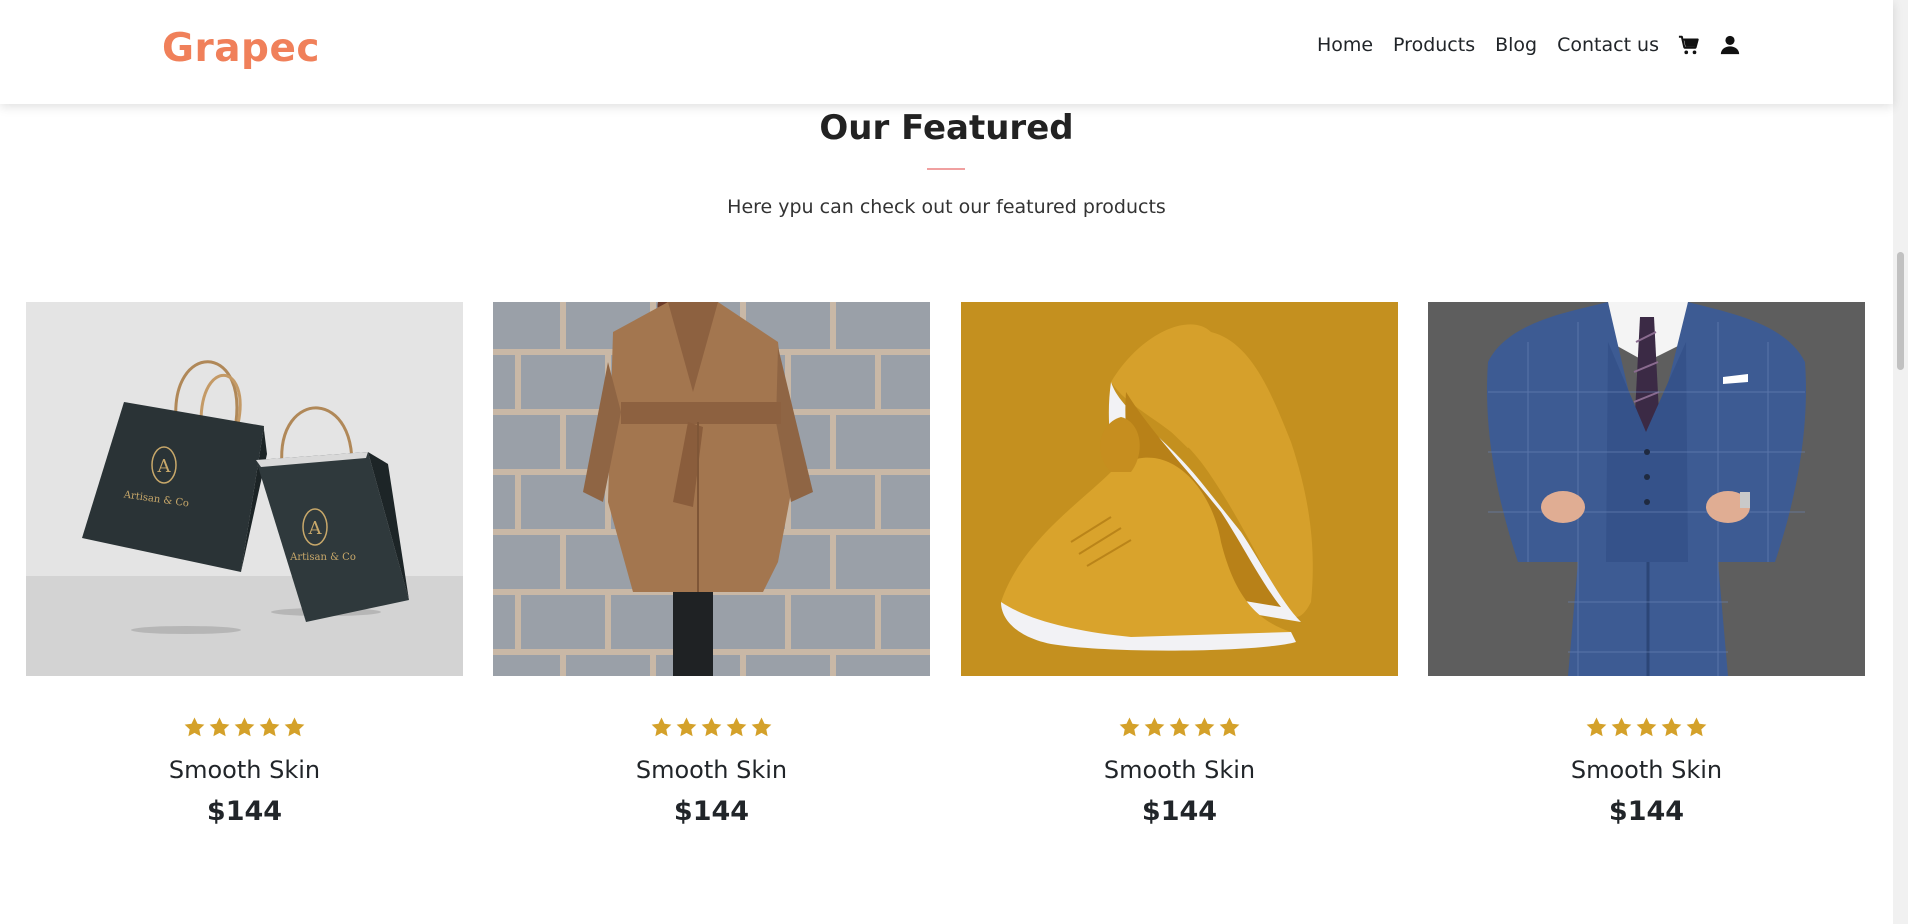 The height and width of the screenshot is (924, 1908). What do you see at coordinates (711, 489) in the screenshot?
I see `camel-coat-image` at bounding box center [711, 489].